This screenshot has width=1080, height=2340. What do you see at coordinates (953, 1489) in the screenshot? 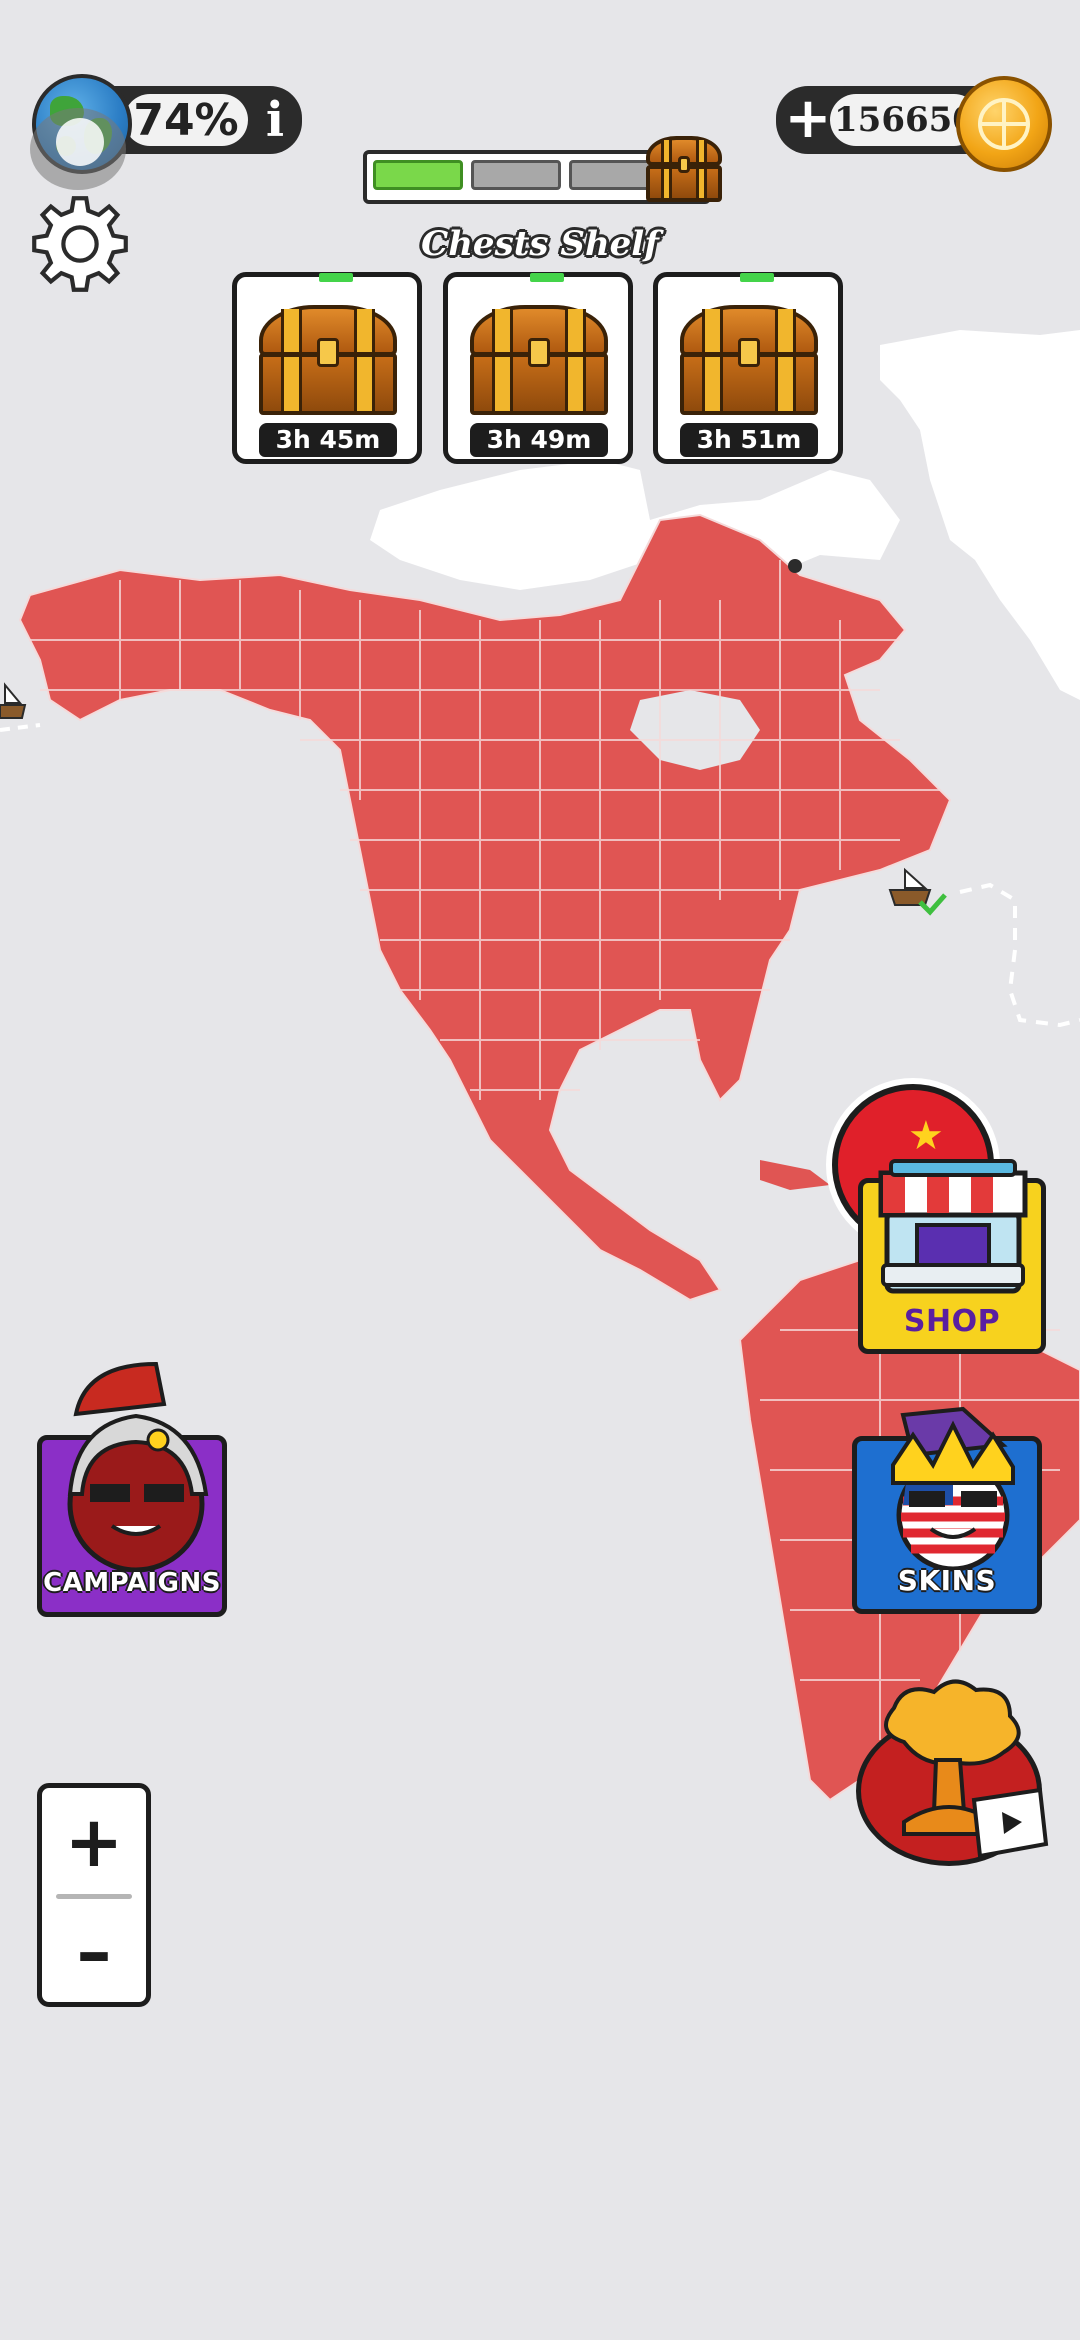
I see `usa-ball-skin-icon` at bounding box center [953, 1489].